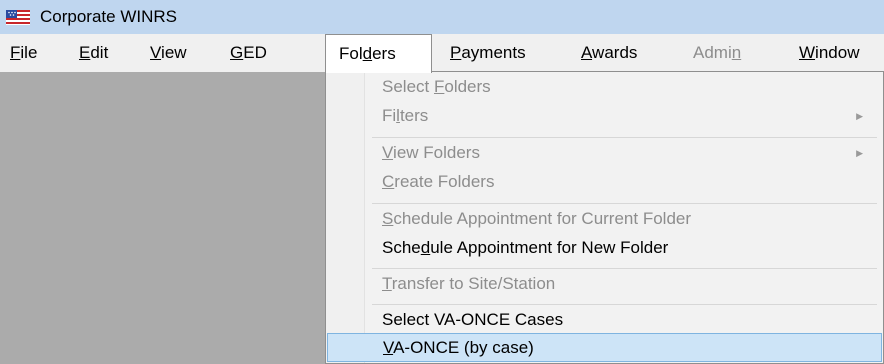  What do you see at coordinates (488, 53) in the screenshot?
I see `menu-payments: Payments` at bounding box center [488, 53].